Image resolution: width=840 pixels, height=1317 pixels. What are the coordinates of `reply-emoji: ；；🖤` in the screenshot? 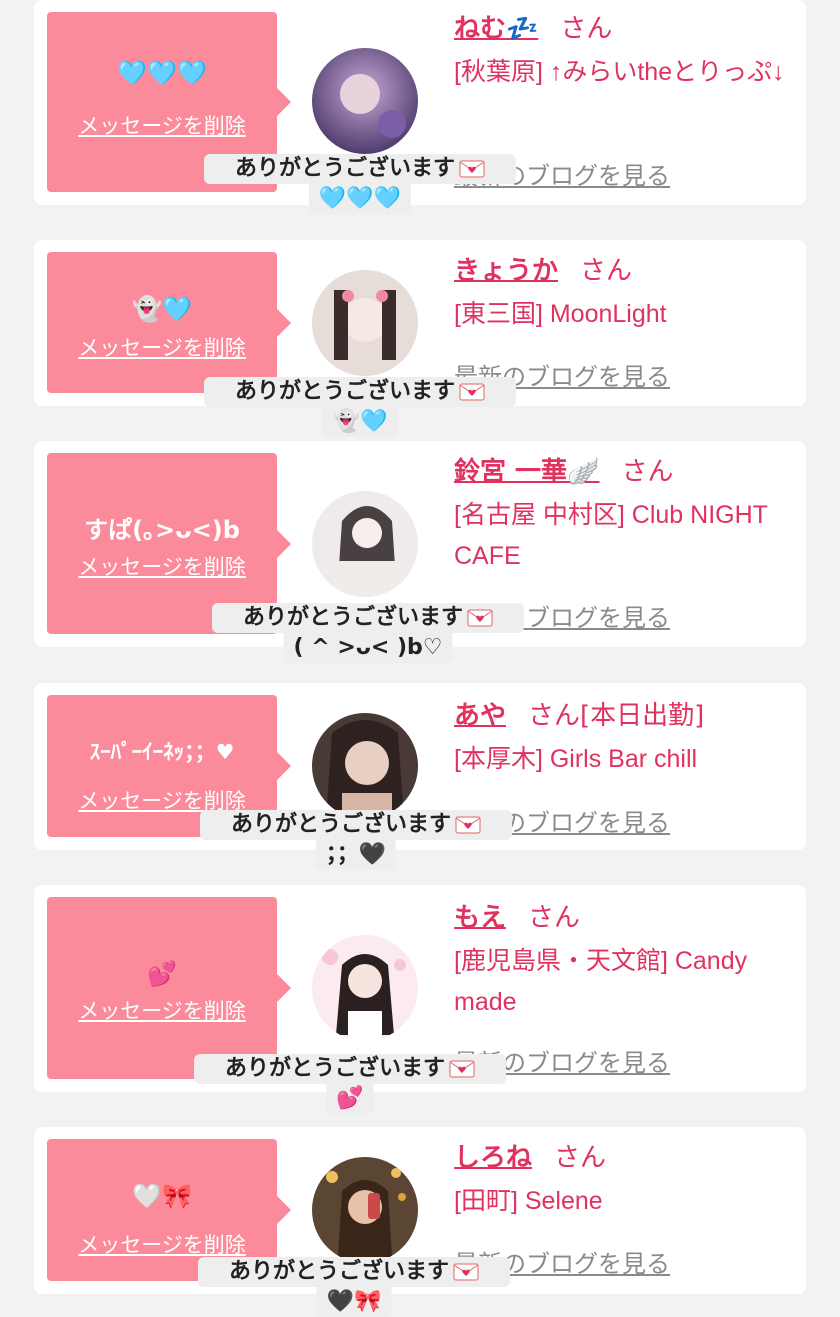 It's located at (356, 855).